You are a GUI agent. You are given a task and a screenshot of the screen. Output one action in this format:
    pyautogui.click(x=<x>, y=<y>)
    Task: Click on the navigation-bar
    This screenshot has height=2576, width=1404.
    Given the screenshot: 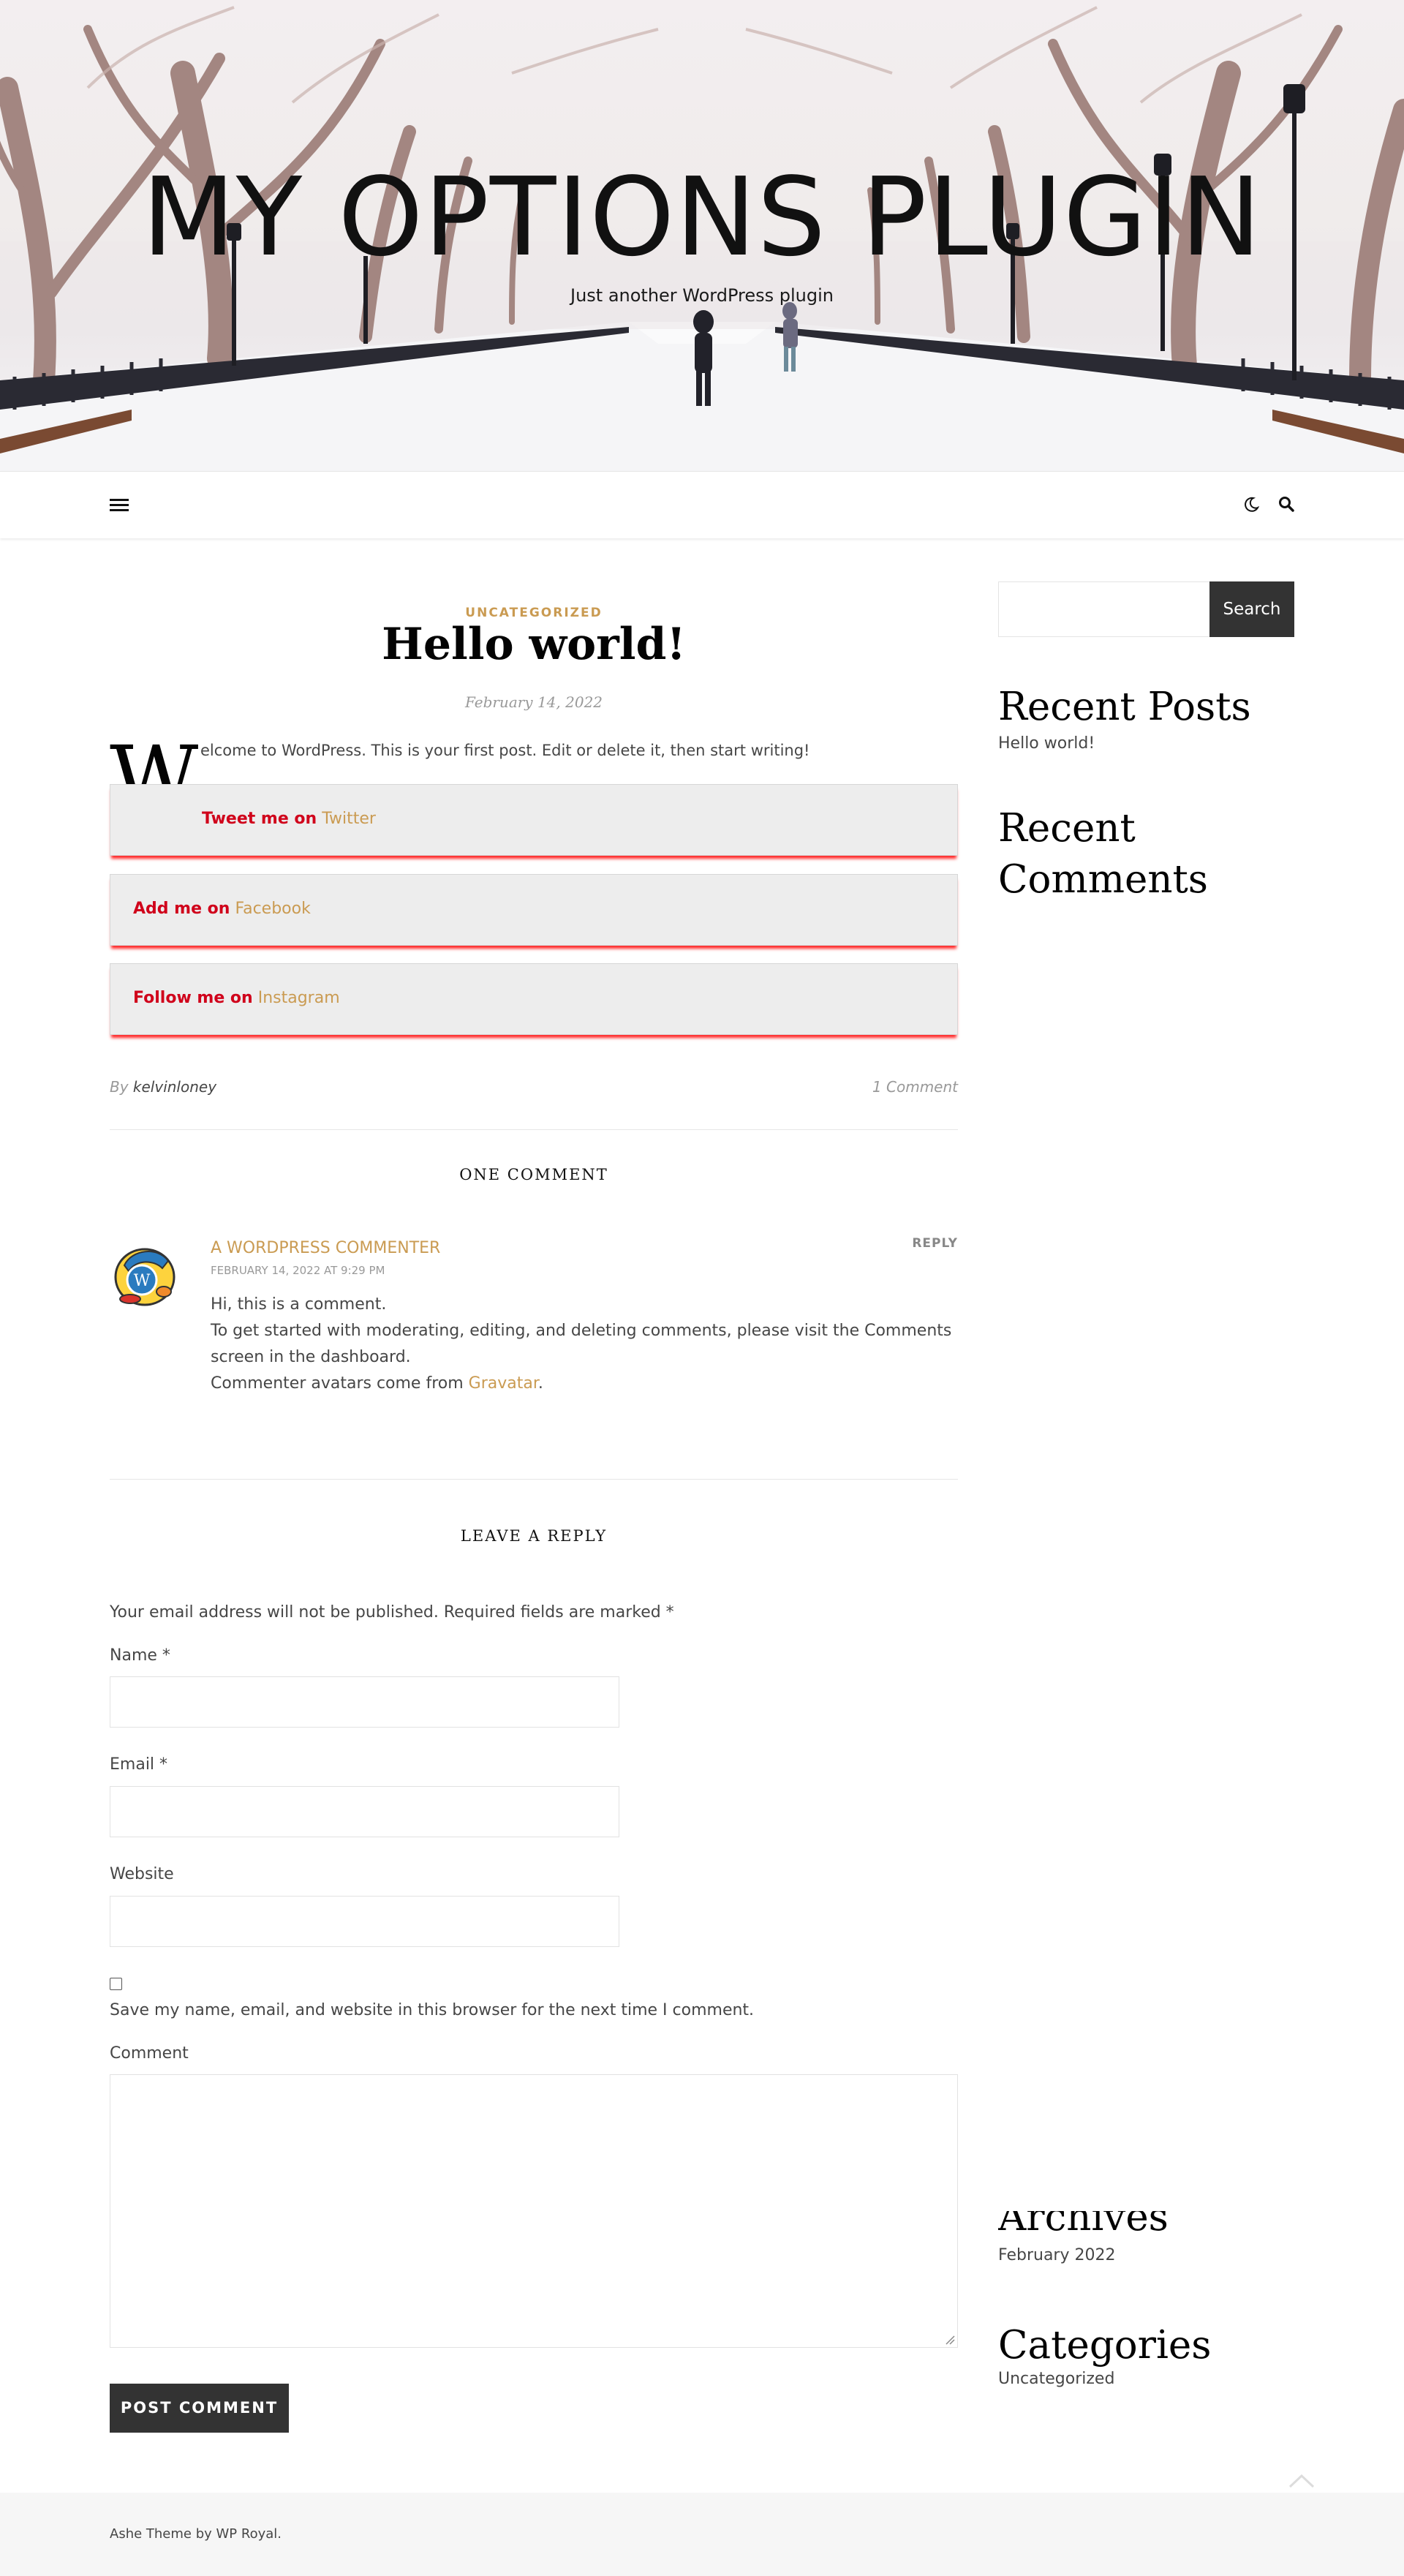 What is the action you would take?
    pyautogui.click(x=702, y=504)
    